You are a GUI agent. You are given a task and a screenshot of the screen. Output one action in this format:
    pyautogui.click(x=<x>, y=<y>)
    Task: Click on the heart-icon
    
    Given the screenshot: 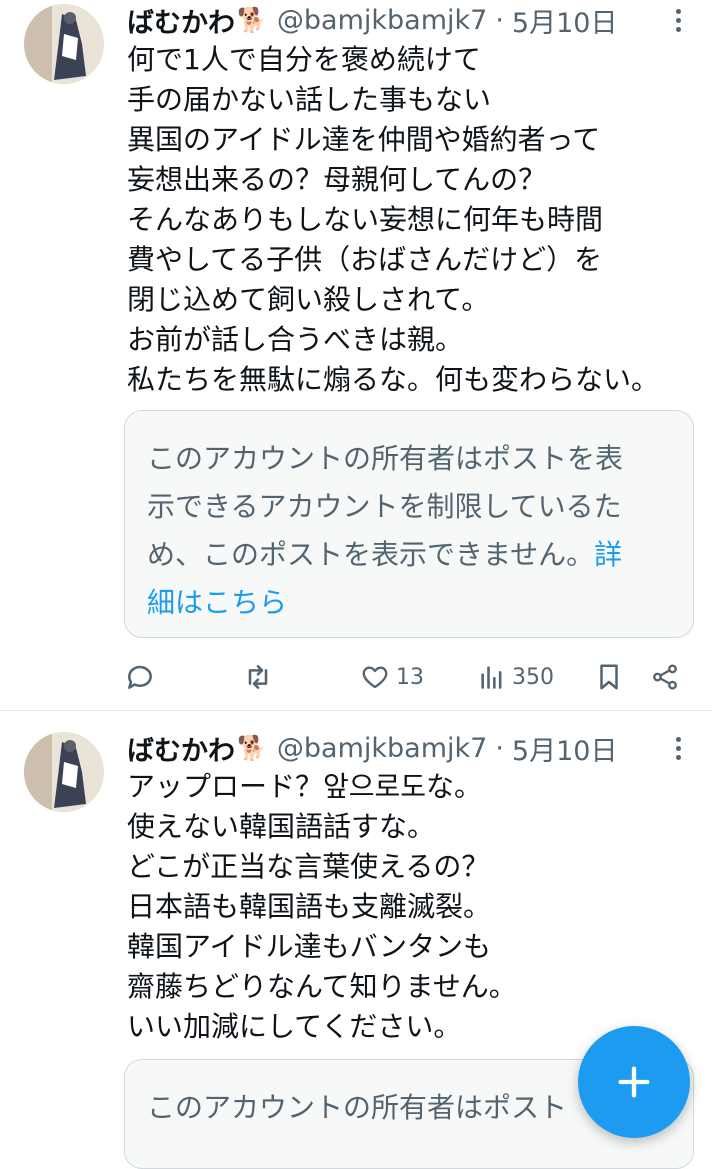 What is the action you would take?
    pyautogui.click(x=375, y=677)
    